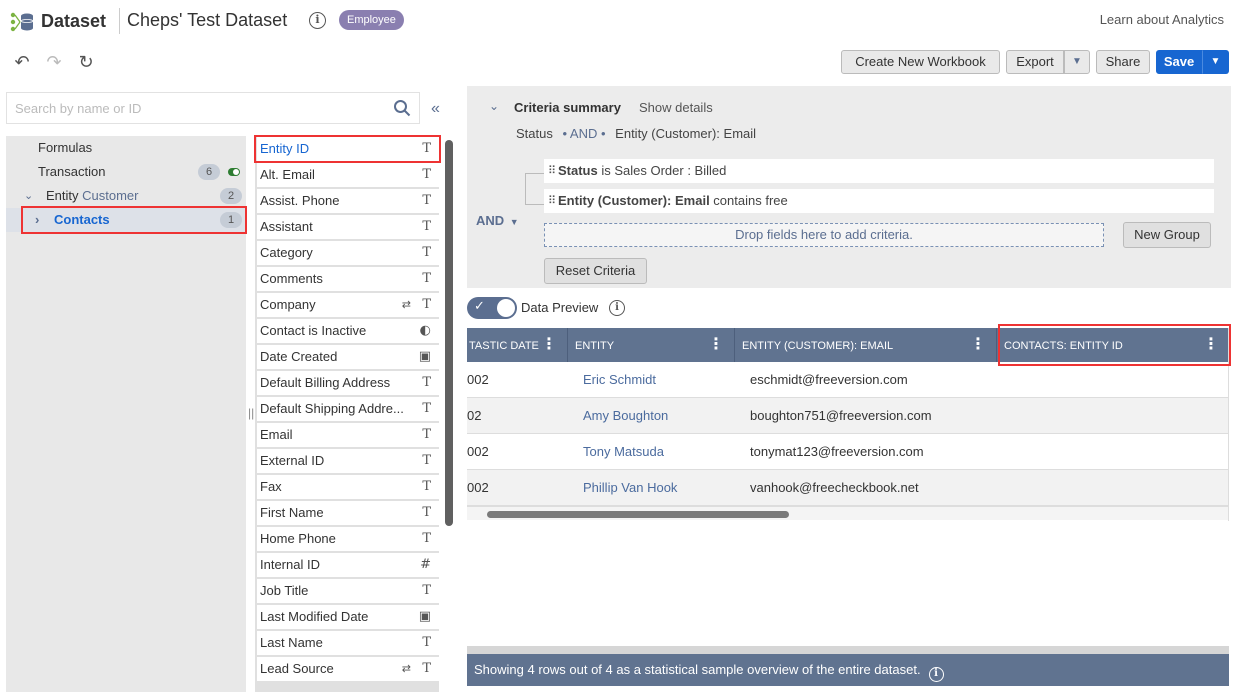  Describe the element at coordinates (348, 435) in the screenshot. I see `field-item: Email T` at that location.